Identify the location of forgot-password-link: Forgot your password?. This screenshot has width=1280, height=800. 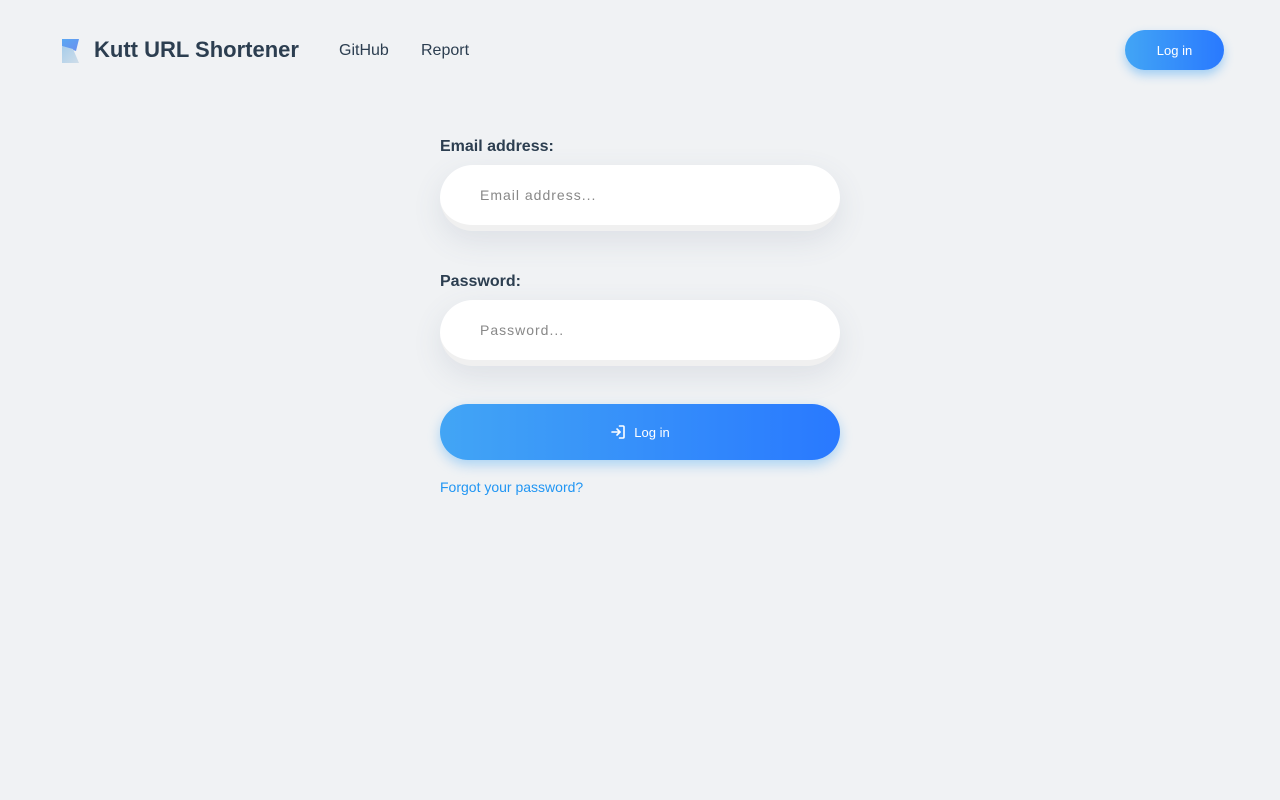
(511, 487).